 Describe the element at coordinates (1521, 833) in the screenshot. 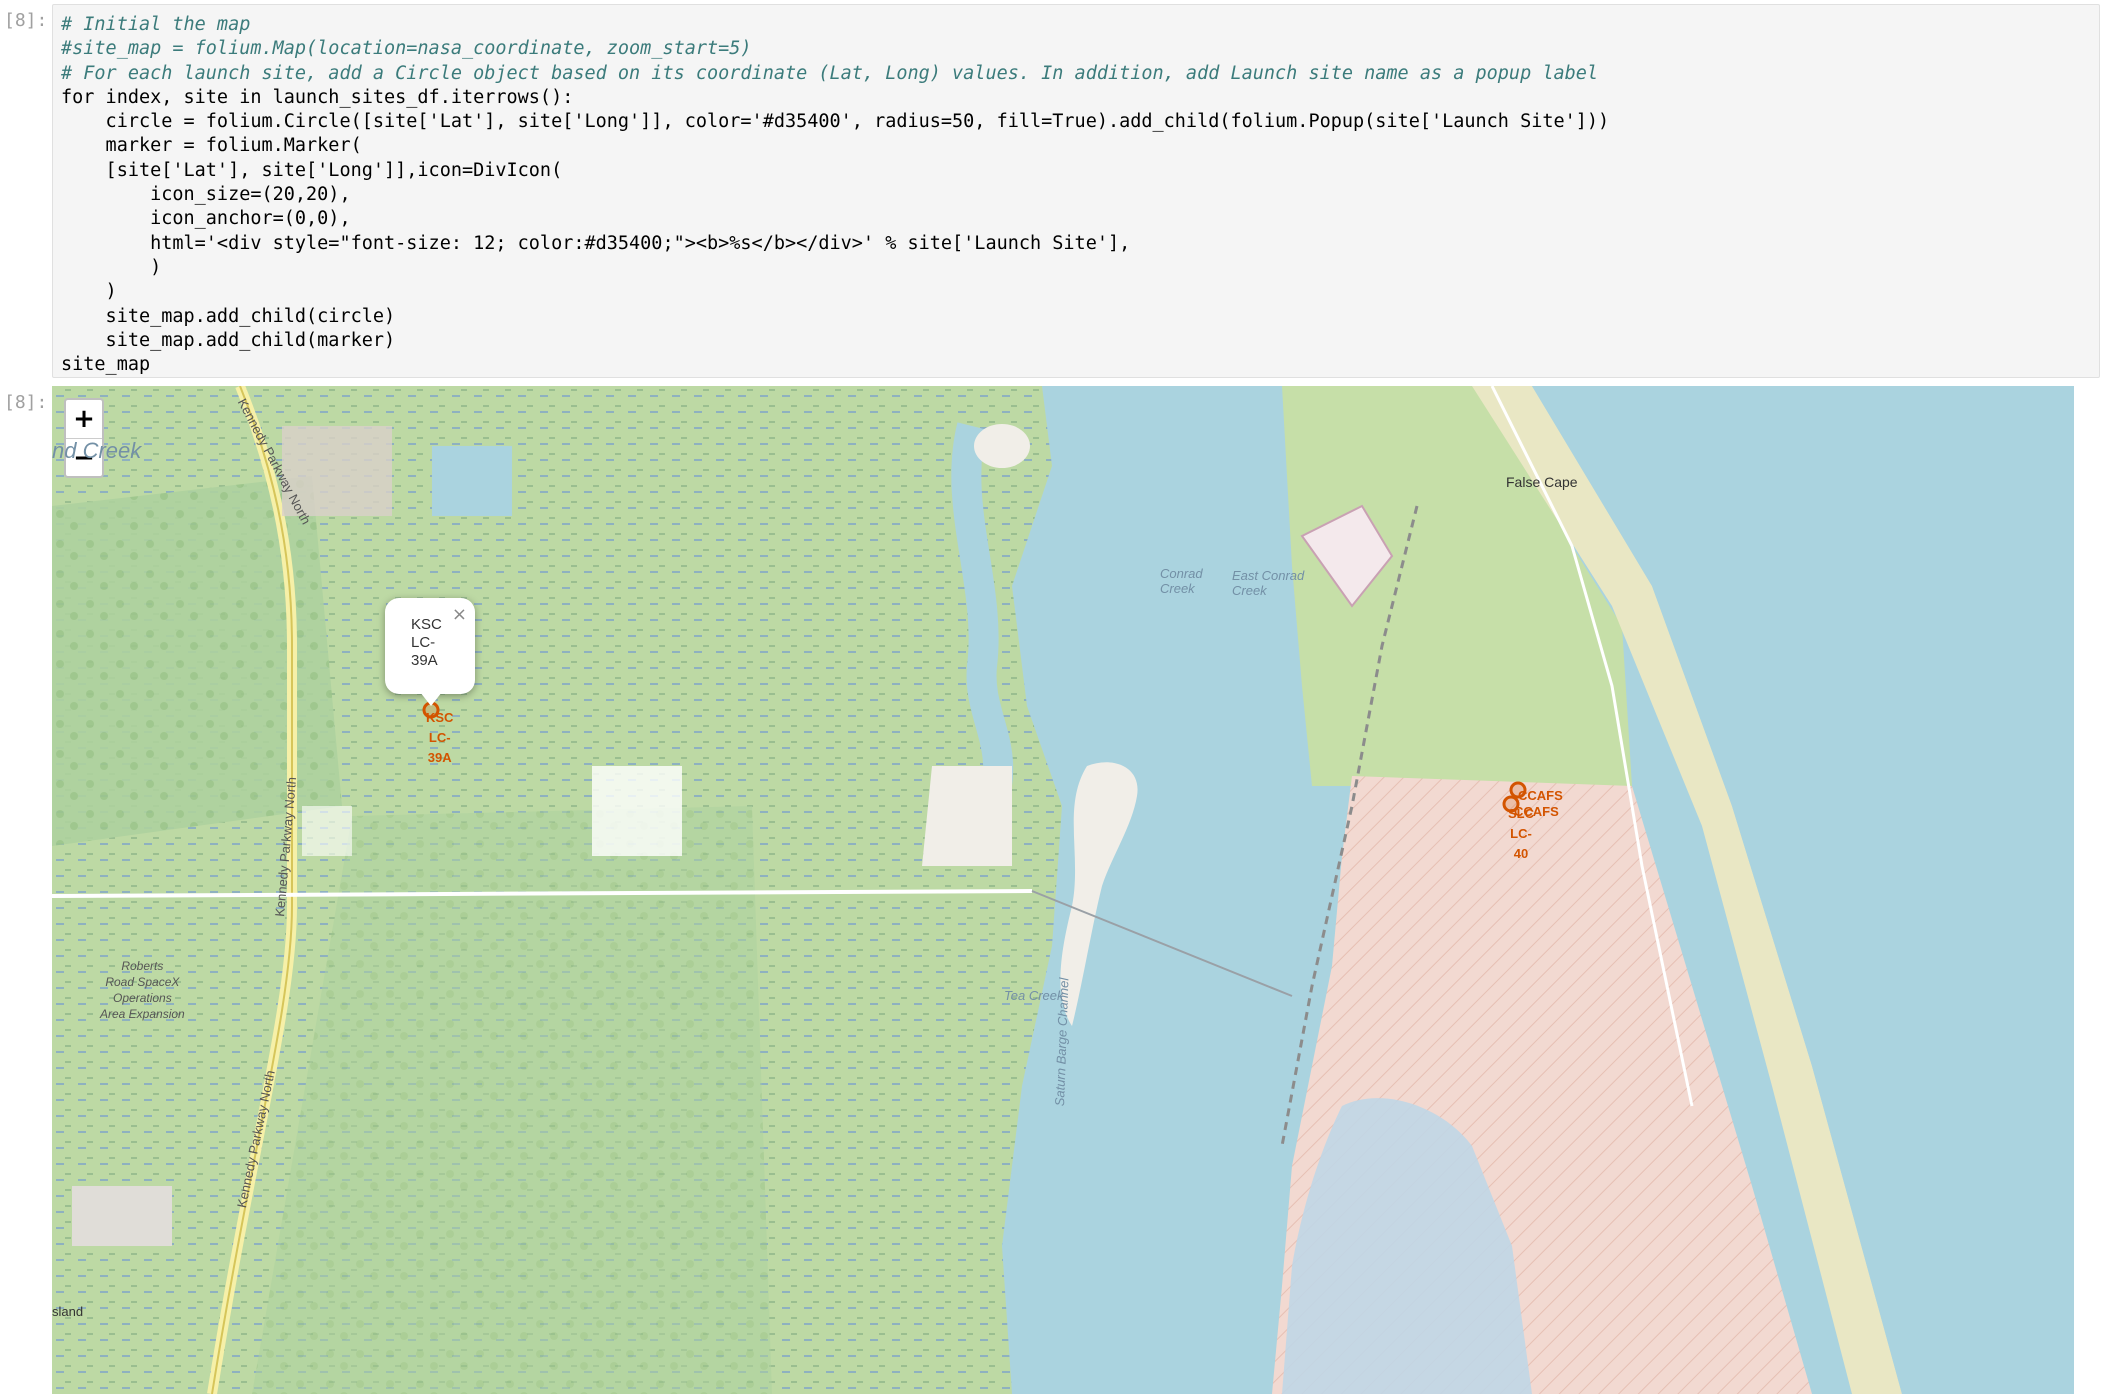

I see `site-label-slc-40: SLC LC- 40` at that location.